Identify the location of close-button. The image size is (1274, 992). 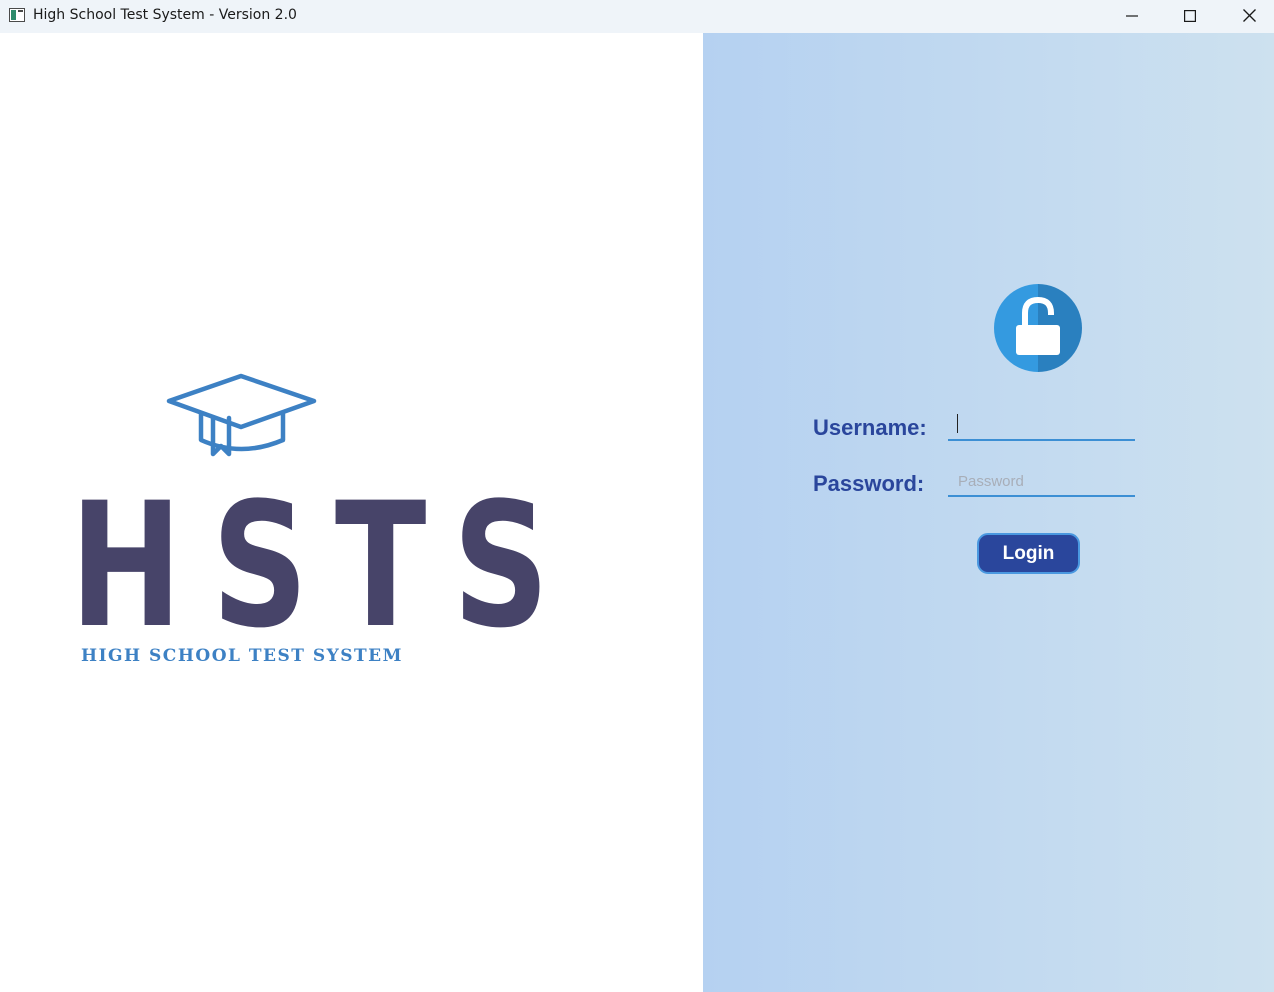
(1247, 15).